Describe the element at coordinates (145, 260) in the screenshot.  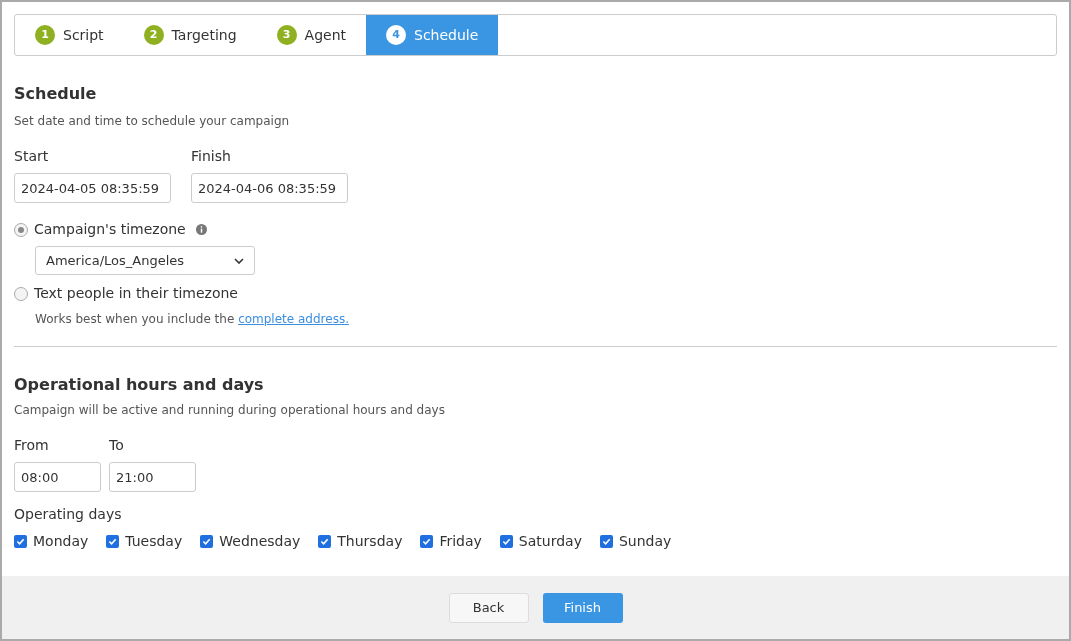
I see `timezone-select: America/Los_Angeles` at that location.